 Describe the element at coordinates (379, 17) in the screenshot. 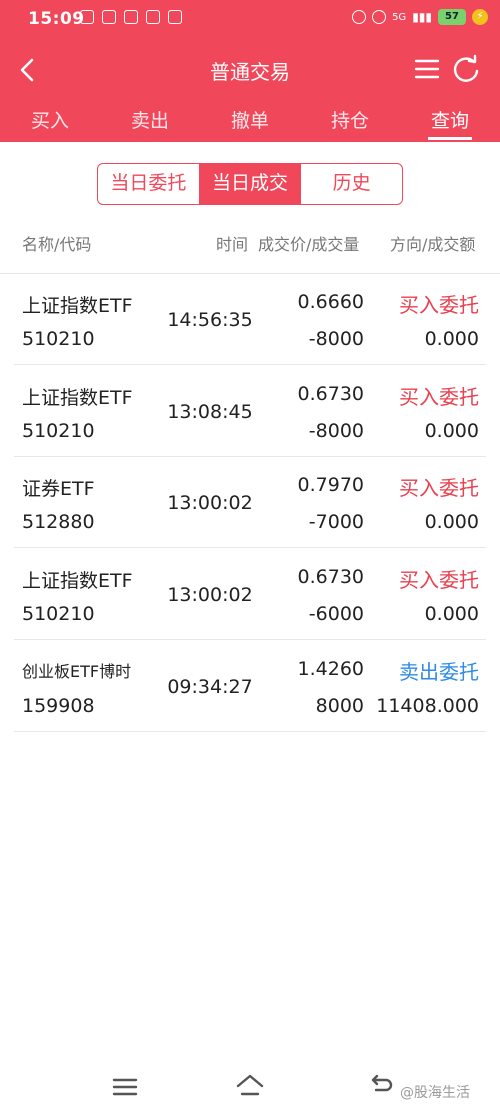

I see `mute-icon` at that location.